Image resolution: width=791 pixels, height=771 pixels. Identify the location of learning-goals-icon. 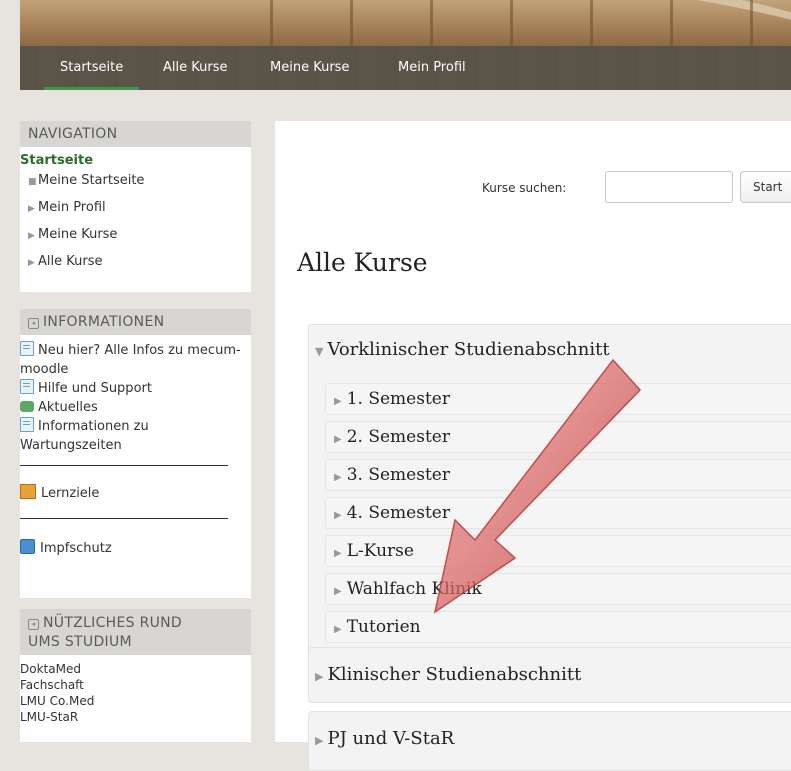
(28, 491).